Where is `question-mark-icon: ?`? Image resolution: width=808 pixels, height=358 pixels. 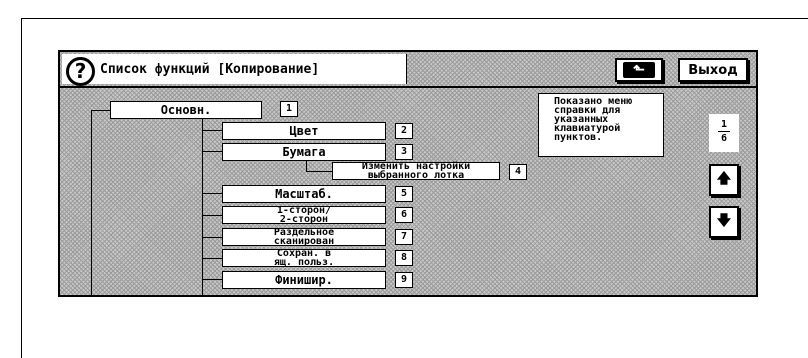 question-mark-icon: ? is located at coordinates (80, 71).